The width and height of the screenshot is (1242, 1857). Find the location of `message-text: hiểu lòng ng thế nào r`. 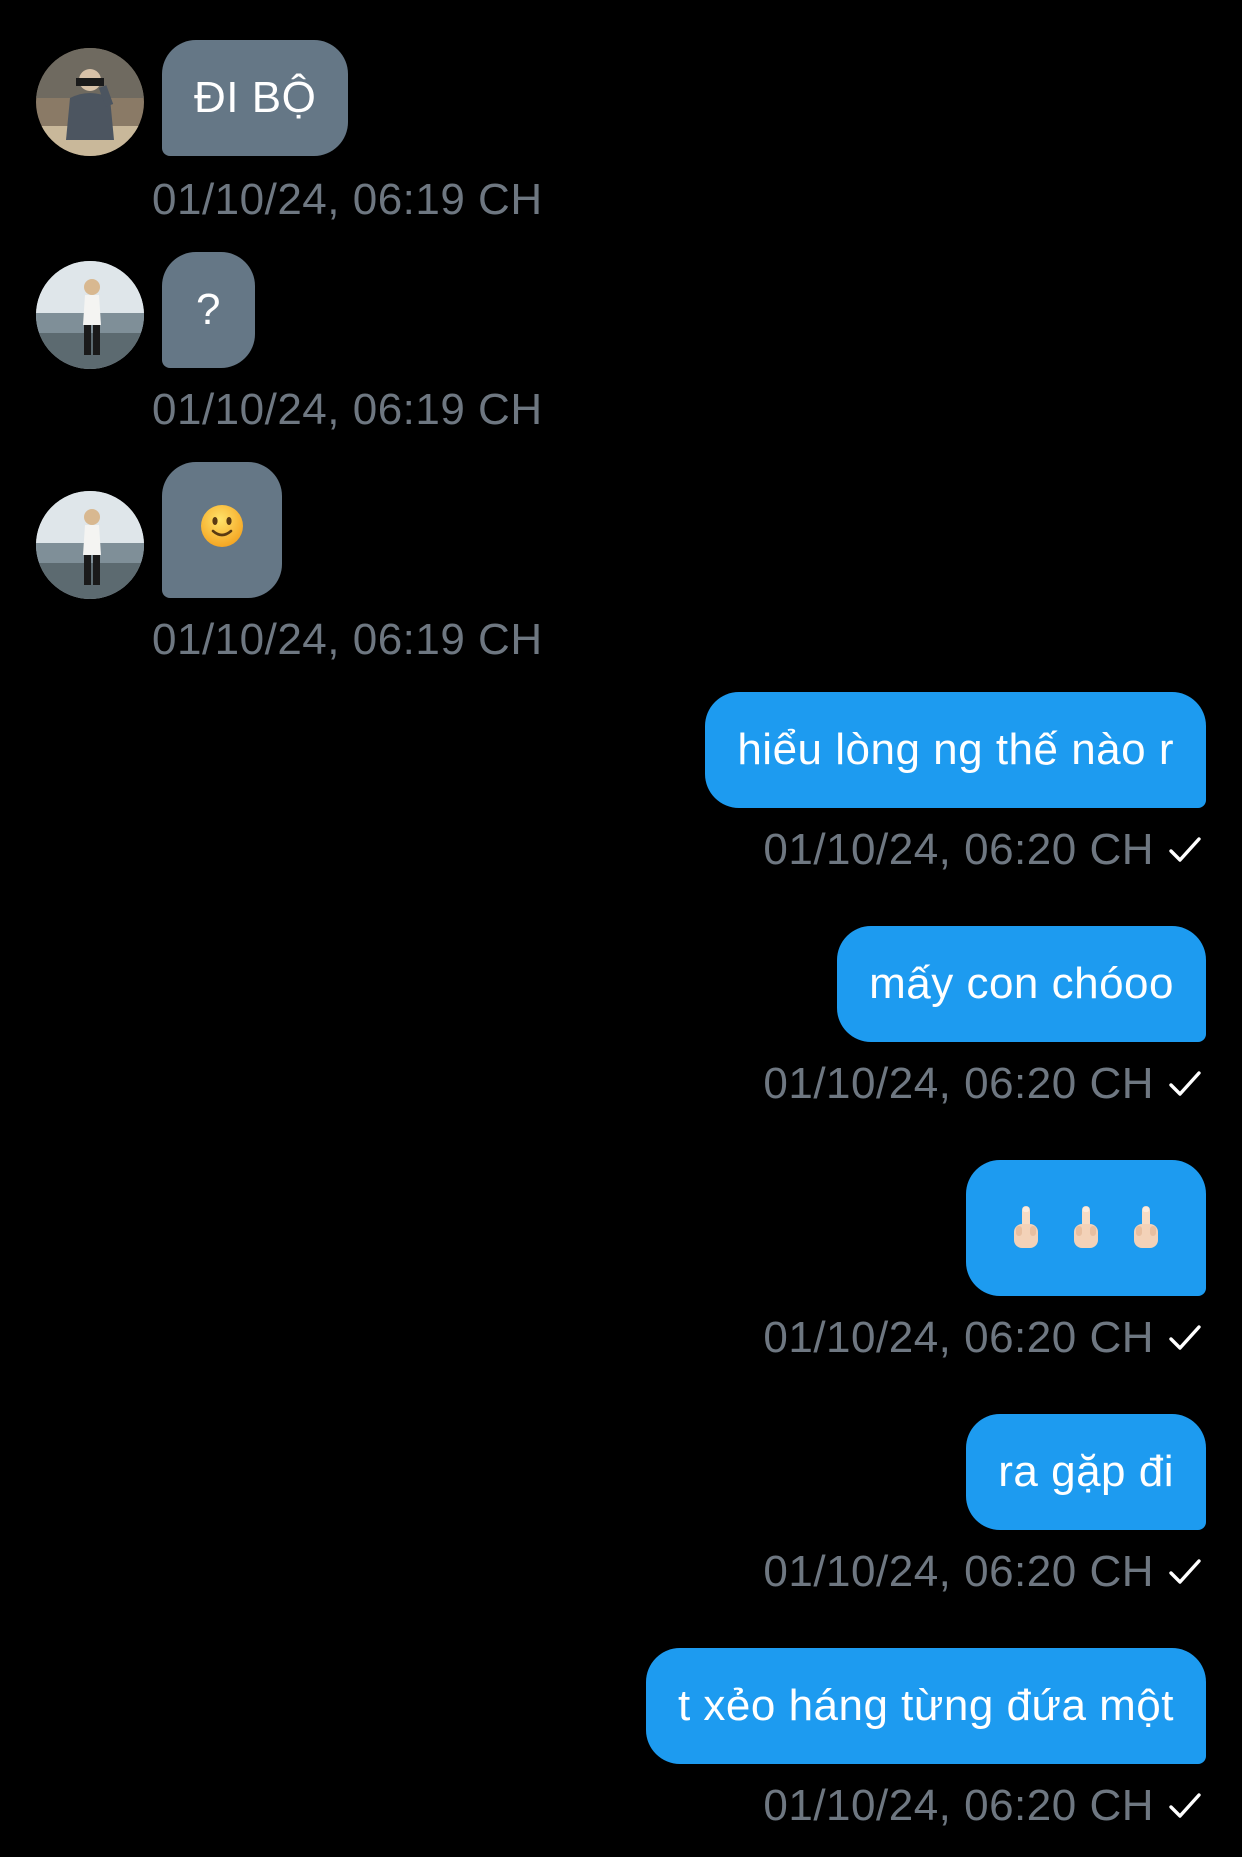

message-text: hiểu lòng ng thế nào r is located at coordinates (955, 749).